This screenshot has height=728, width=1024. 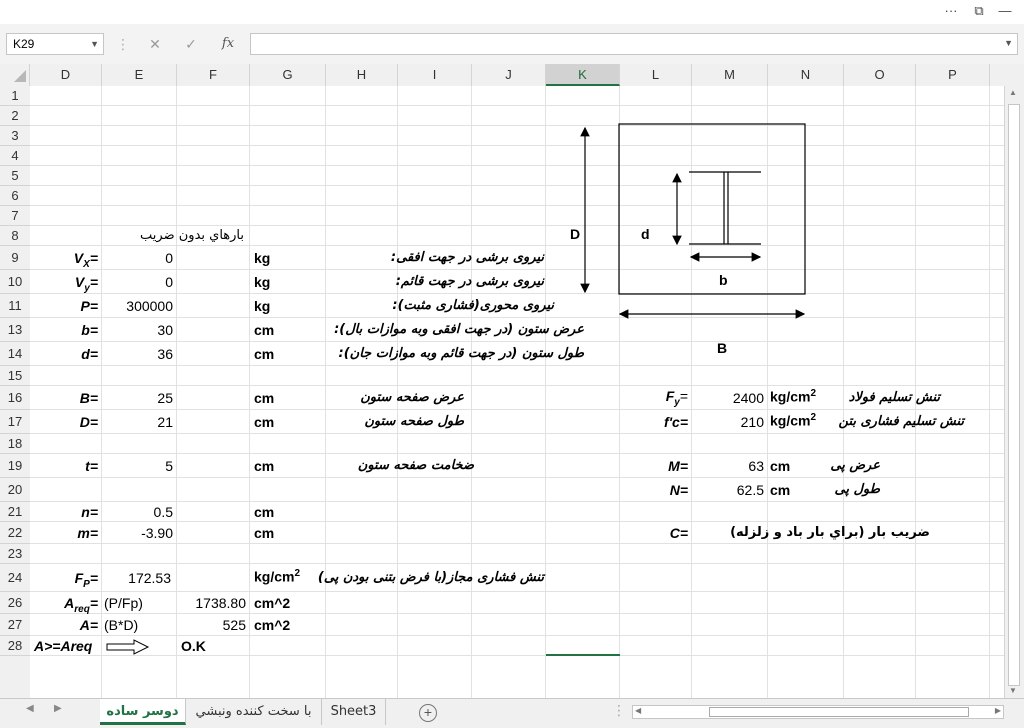 I want to click on vertical-scroll-thumb, so click(x=1014, y=395).